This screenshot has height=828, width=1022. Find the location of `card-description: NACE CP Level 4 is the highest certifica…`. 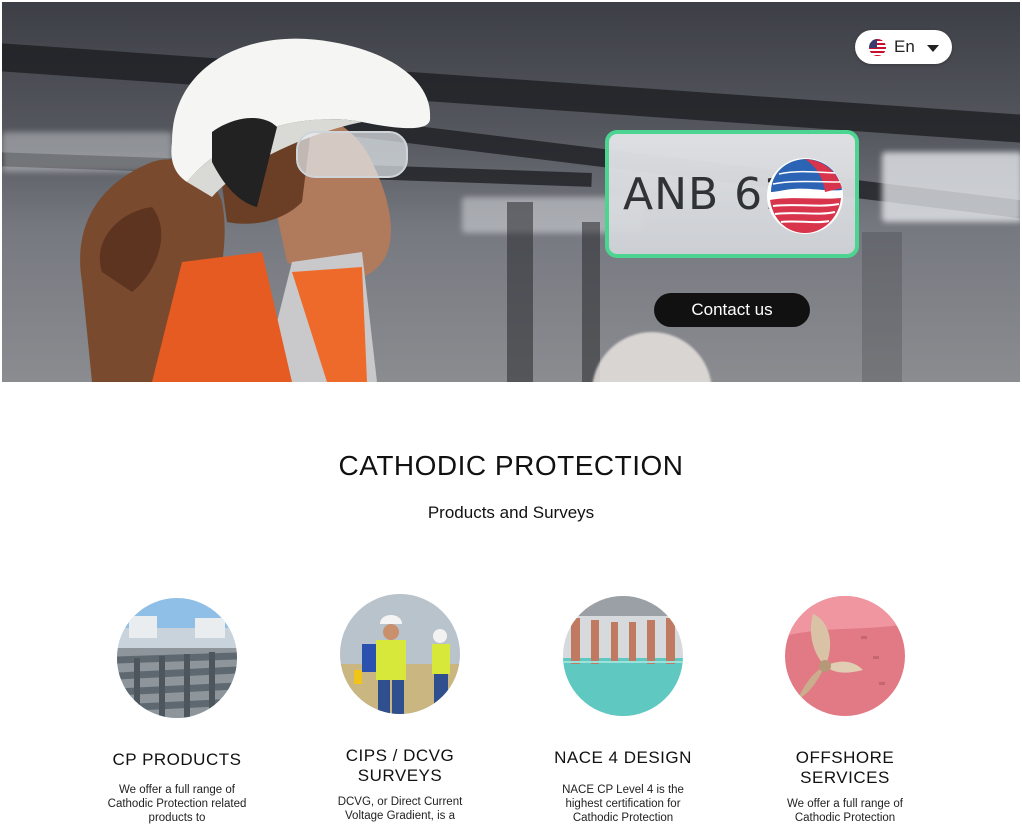

card-description: NACE CP Level 4 is the highest certifica… is located at coordinates (623, 804).